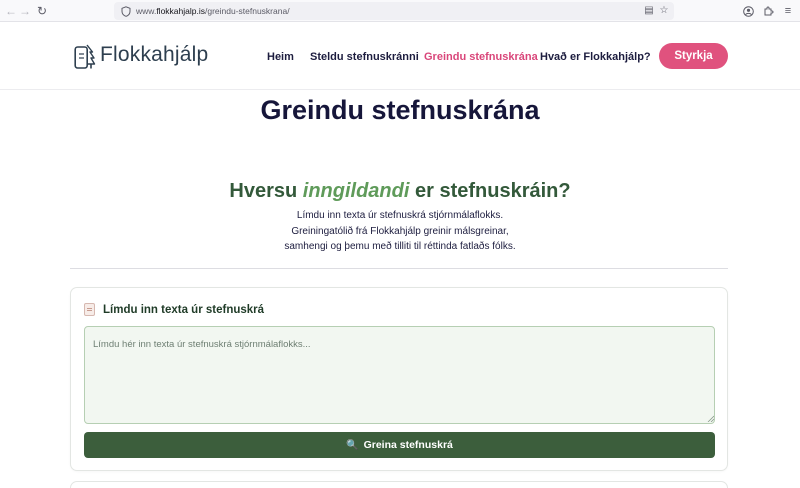 The height and width of the screenshot is (488, 800). Describe the element at coordinates (126, 11) in the screenshot. I see `shield-icon` at that location.